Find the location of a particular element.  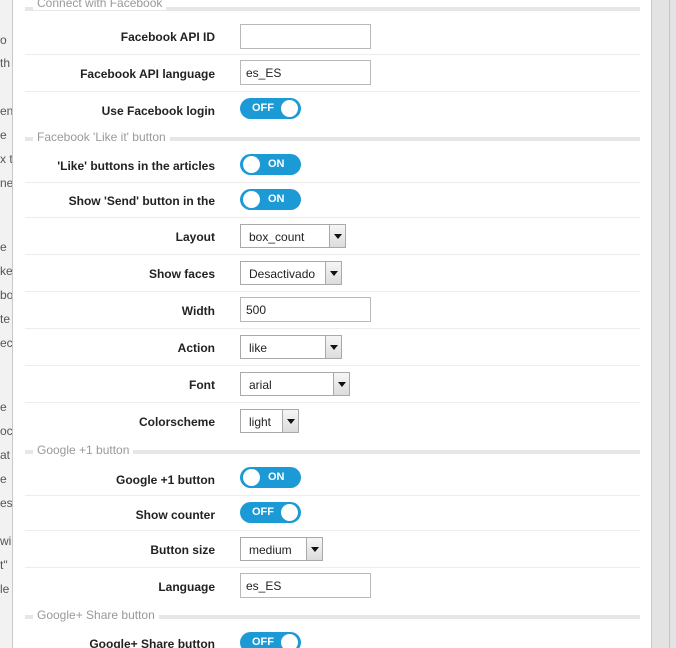

use-facebook-login-toggle: OFF is located at coordinates (270, 108).